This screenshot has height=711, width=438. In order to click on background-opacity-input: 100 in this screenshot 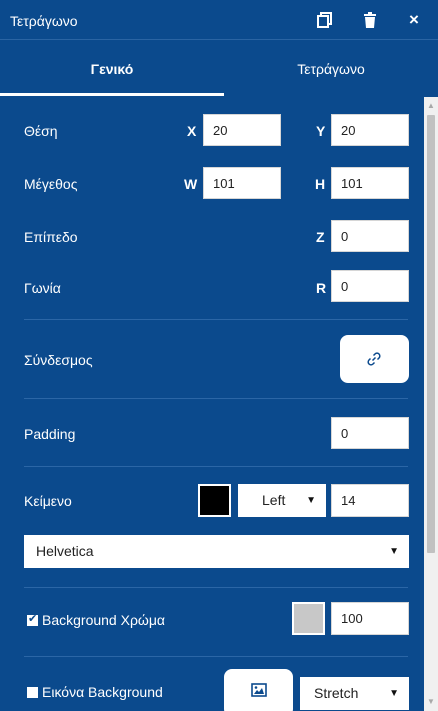, I will do `click(370, 618)`.